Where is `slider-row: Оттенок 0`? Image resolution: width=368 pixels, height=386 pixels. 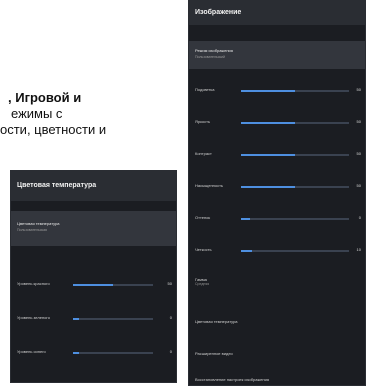
slider-row: Оттенок 0 is located at coordinates (277, 219).